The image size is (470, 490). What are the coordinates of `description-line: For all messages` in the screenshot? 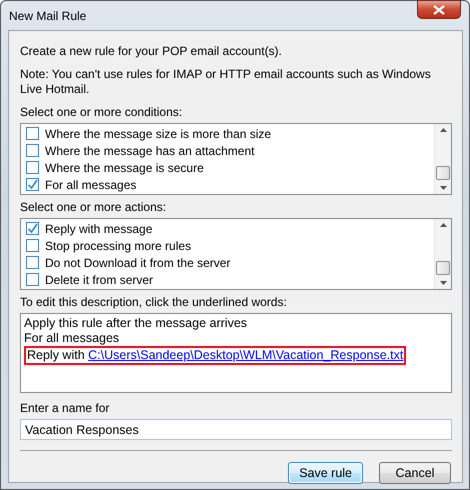 It's located at (72, 338).